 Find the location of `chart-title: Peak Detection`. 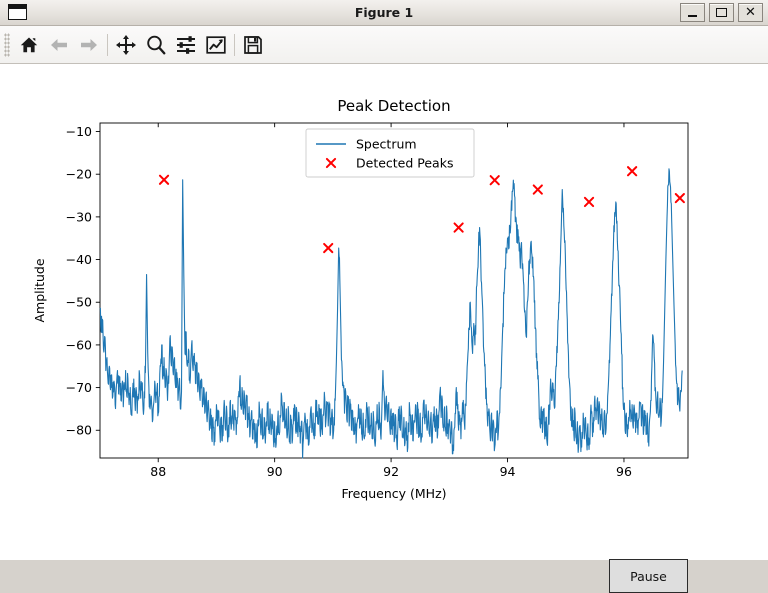

chart-title: Peak Detection is located at coordinates (393, 106).